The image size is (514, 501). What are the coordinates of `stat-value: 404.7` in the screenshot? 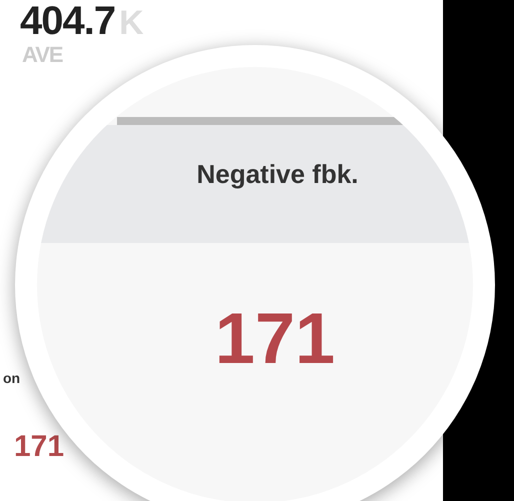 It's located at (68, 21).